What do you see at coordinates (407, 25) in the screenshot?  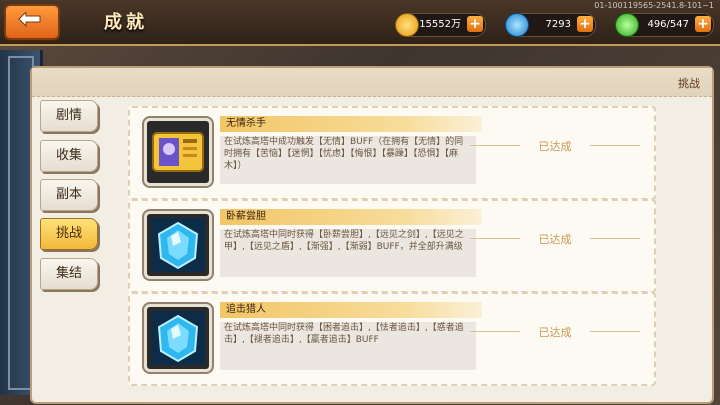 I see `coin-icon` at bounding box center [407, 25].